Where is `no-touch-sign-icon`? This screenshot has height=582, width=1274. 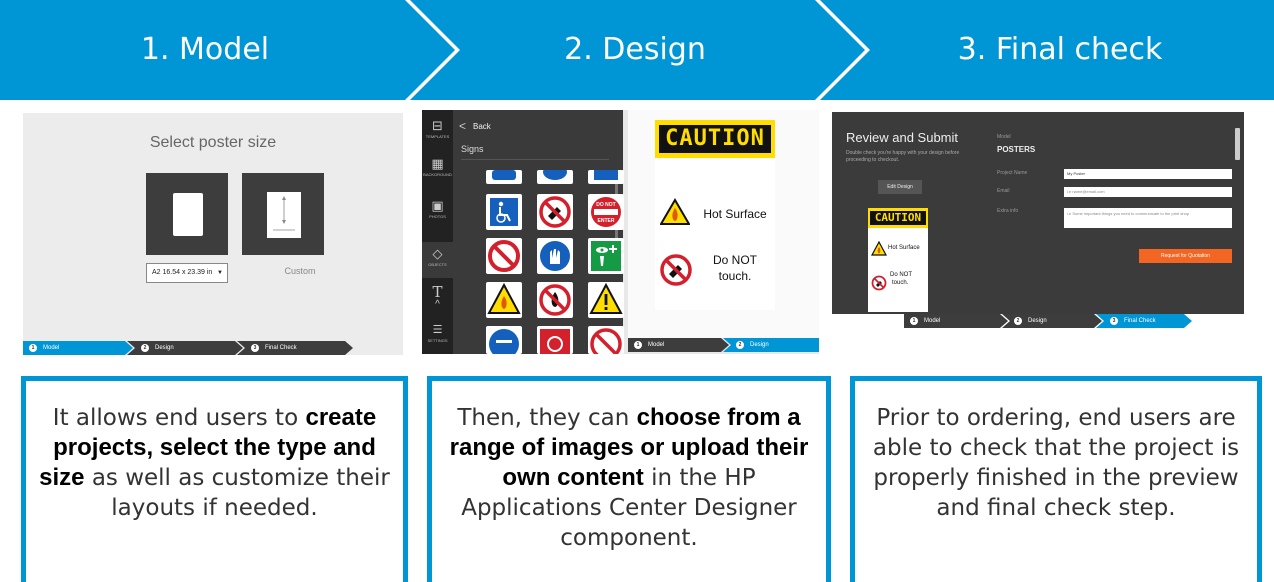 no-touch-sign-icon is located at coordinates (555, 212).